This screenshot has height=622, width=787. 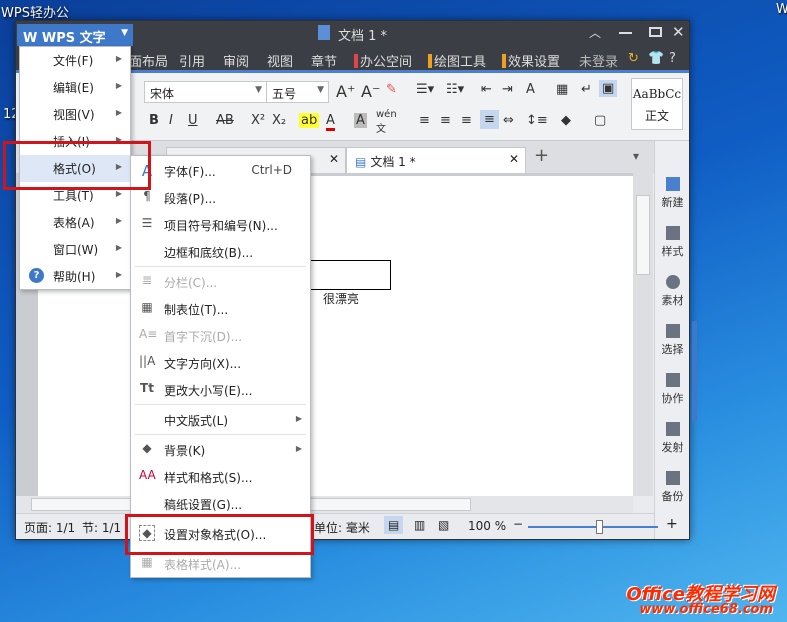 What do you see at coordinates (672, 524) in the screenshot?
I see `zoom-in-button: +` at bounding box center [672, 524].